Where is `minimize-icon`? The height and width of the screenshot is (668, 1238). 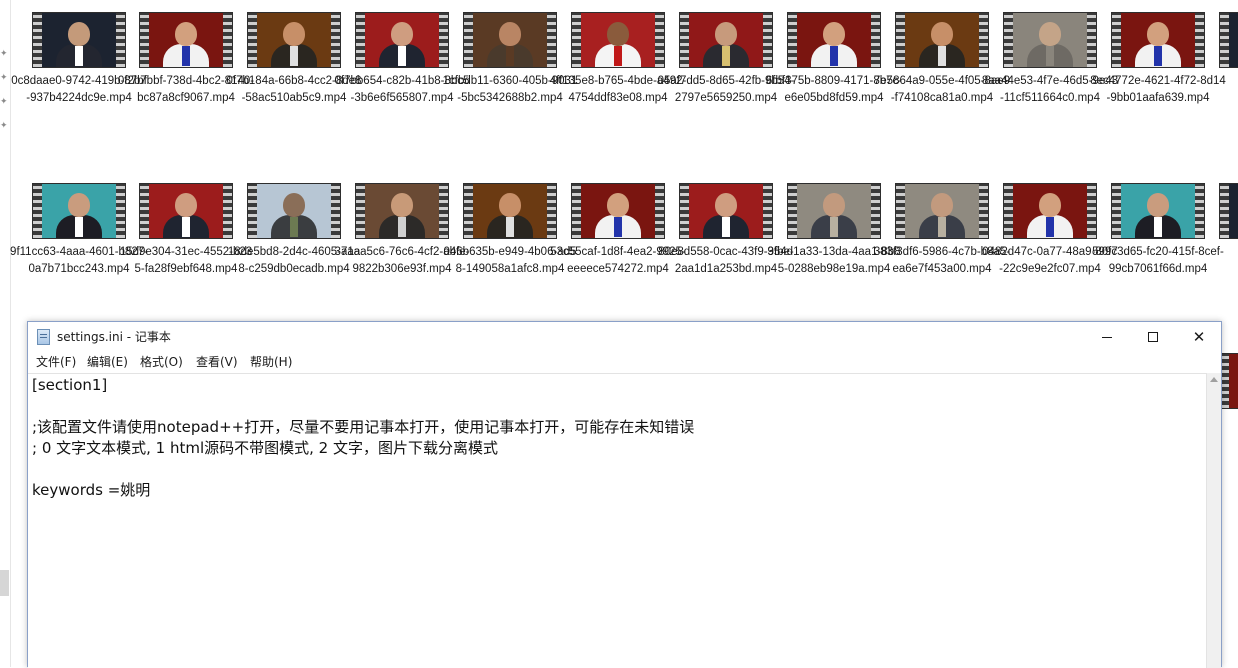
minimize-icon is located at coordinates (1107, 337).